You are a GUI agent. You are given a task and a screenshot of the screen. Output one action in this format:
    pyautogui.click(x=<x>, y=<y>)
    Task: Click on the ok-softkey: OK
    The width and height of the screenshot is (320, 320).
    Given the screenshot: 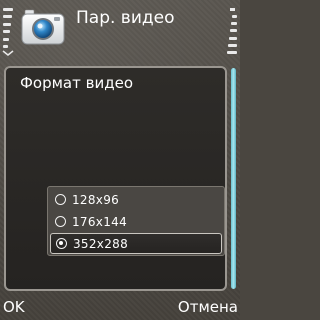 What is the action you would take?
    pyautogui.click(x=14, y=307)
    